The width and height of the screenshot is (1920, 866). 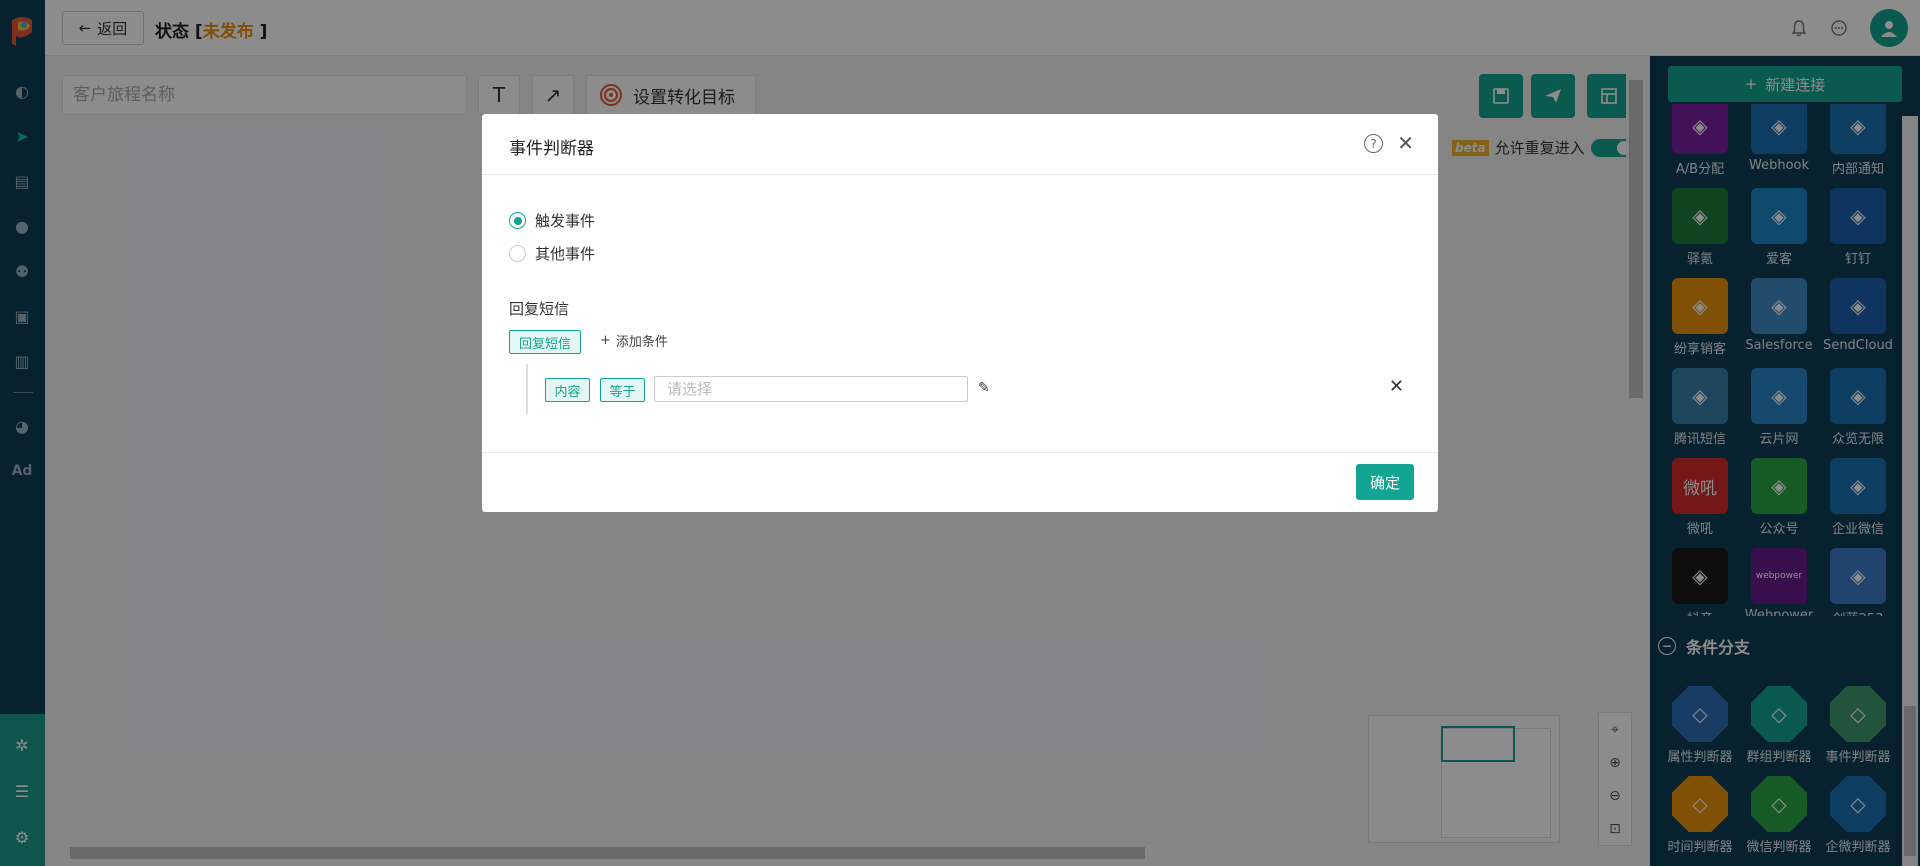 What do you see at coordinates (539, 309) in the screenshot?
I see `section-label: 回复短信` at bounding box center [539, 309].